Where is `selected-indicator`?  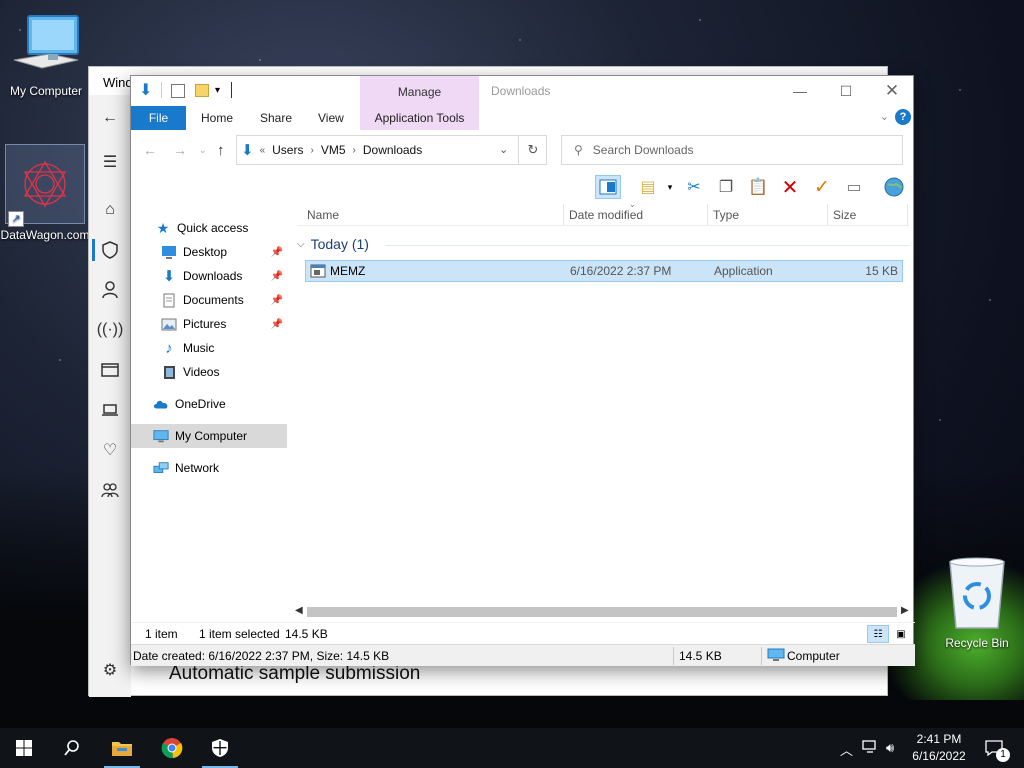 selected-indicator is located at coordinates (93, 250).